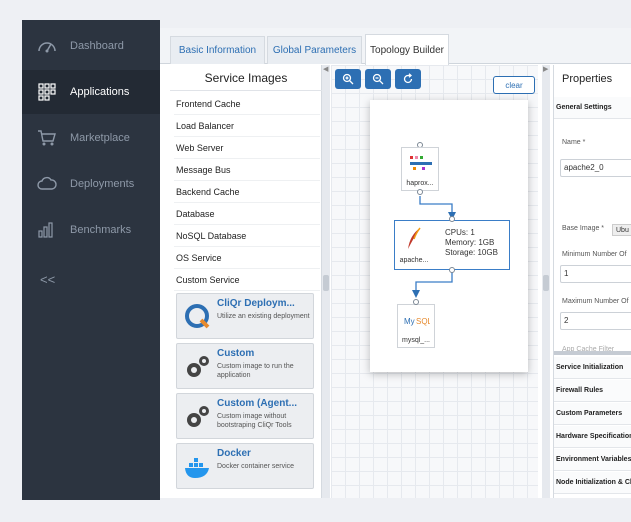 The image size is (631, 522). I want to click on base-image-select: Ubu, so click(621, 230).